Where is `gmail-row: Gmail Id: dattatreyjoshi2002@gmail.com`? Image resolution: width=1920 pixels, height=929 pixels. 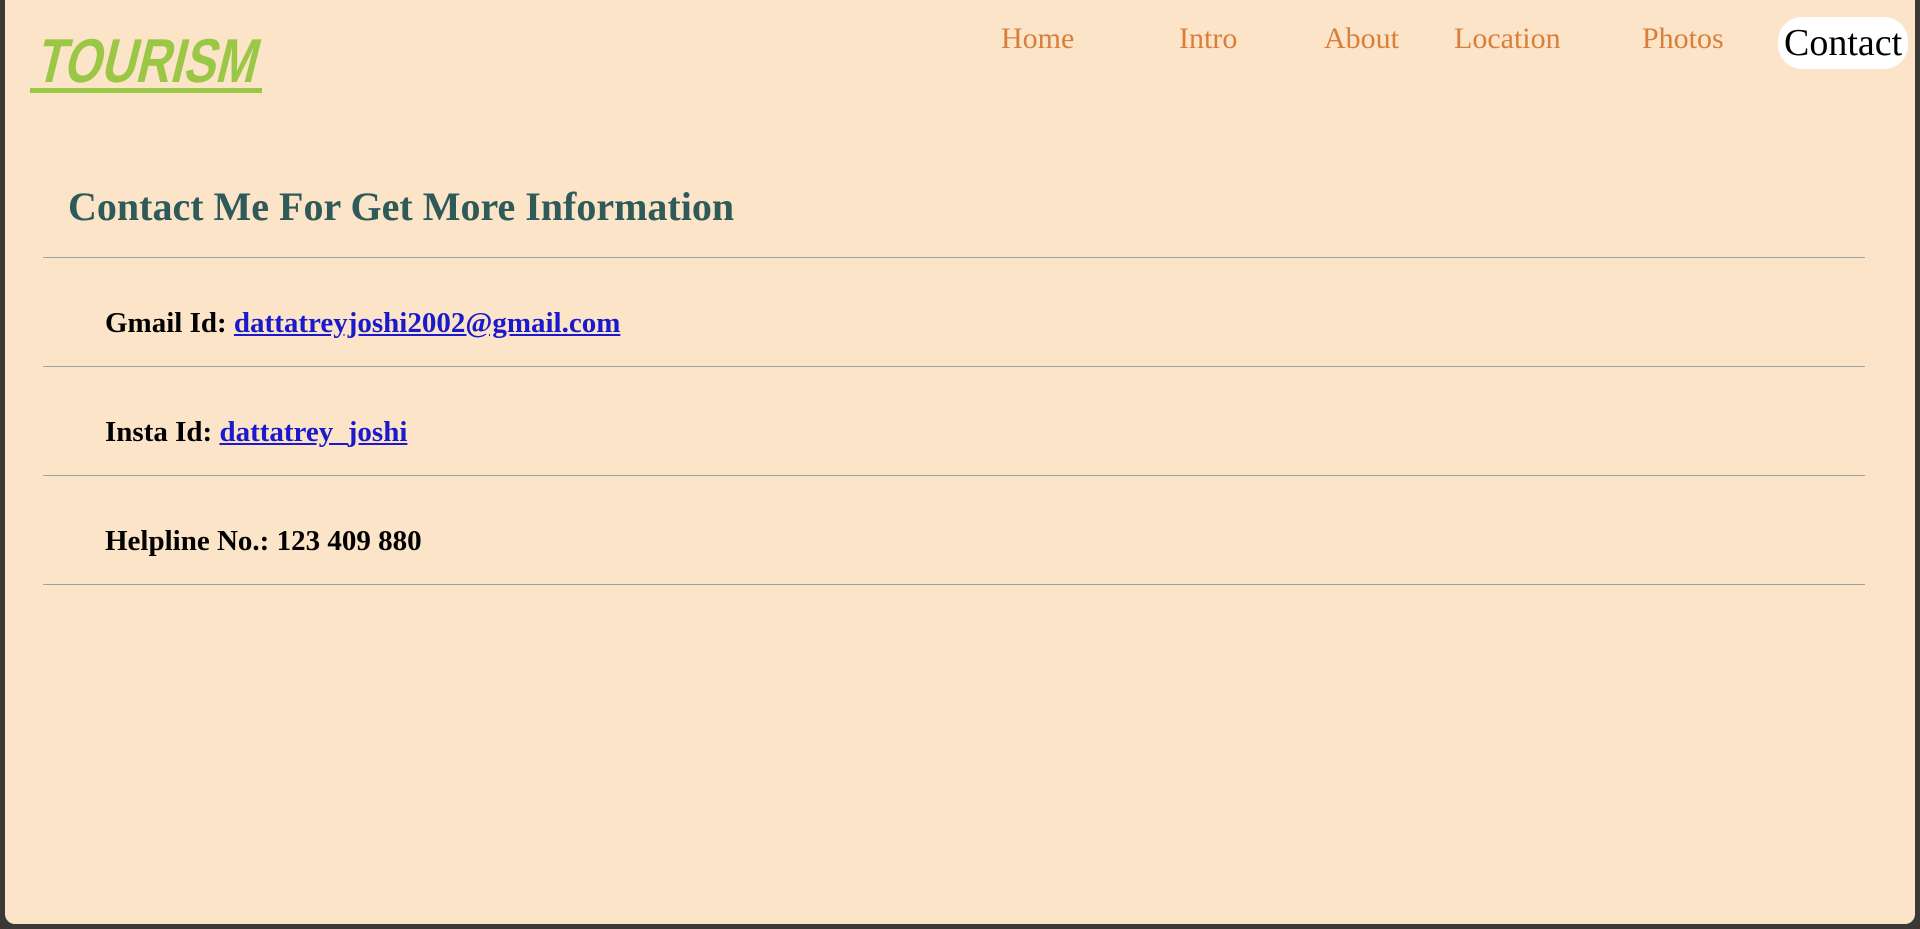
gmail-row: Gmail Id: dattatreyjoshi2002@gmail.com is located at coordinates (362, 323).